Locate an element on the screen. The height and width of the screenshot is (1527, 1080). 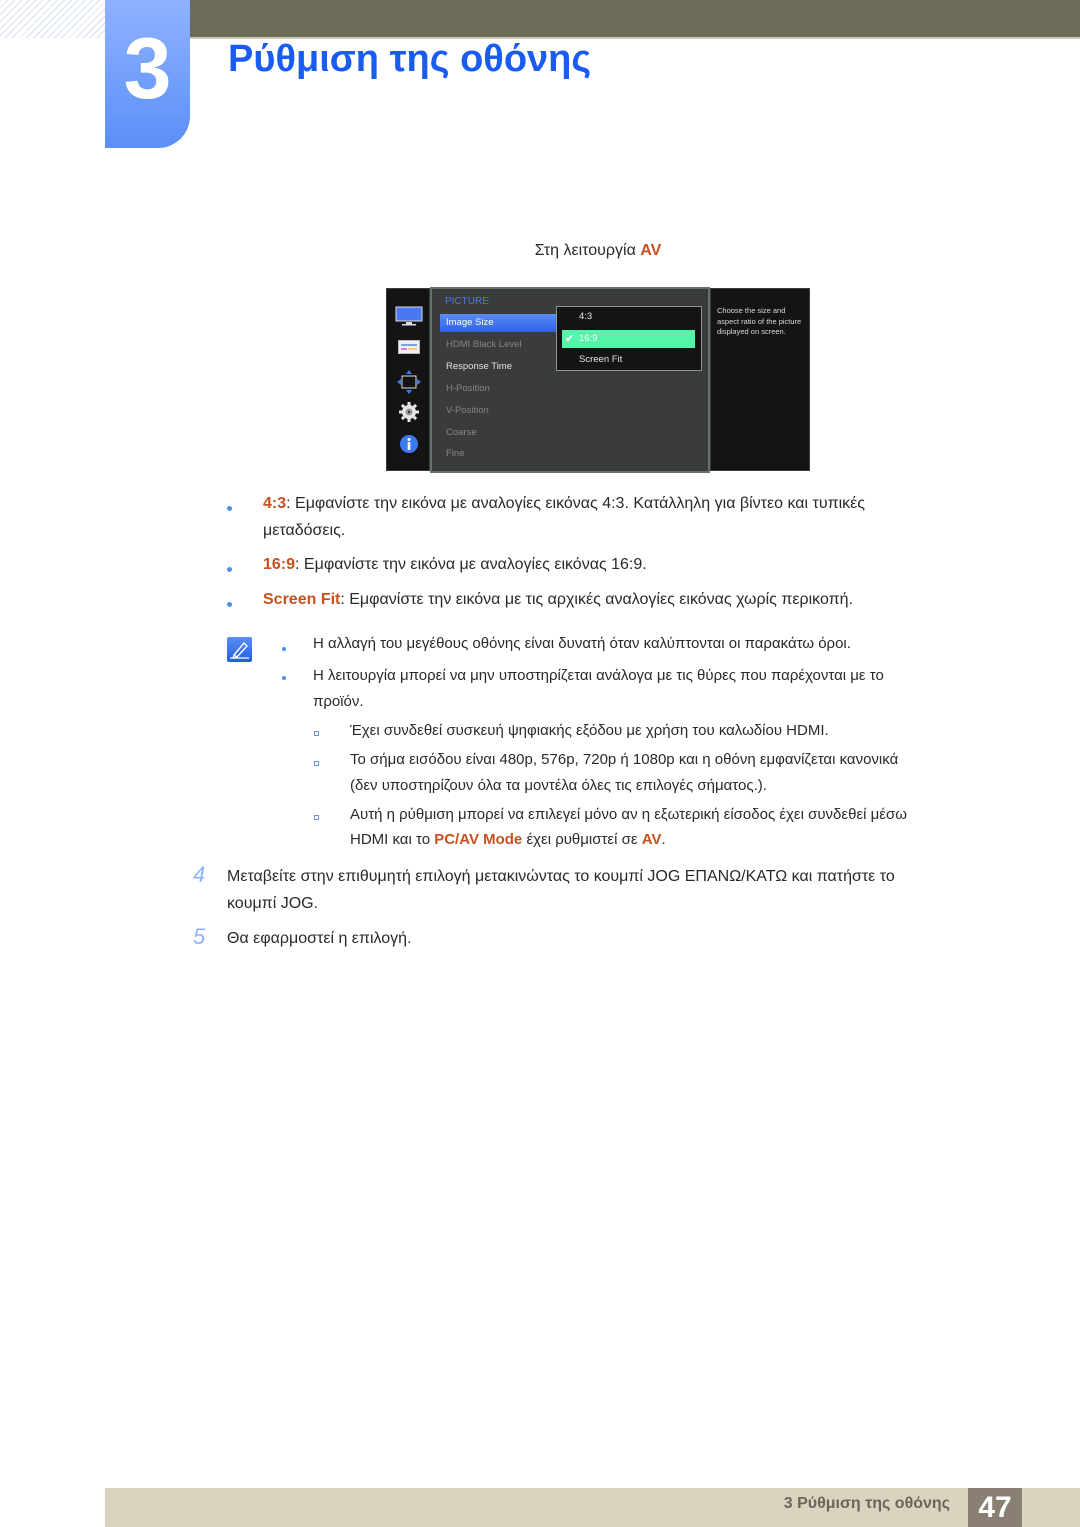
osd-item-image-size: Image Size is located at coordinates (499, 323).